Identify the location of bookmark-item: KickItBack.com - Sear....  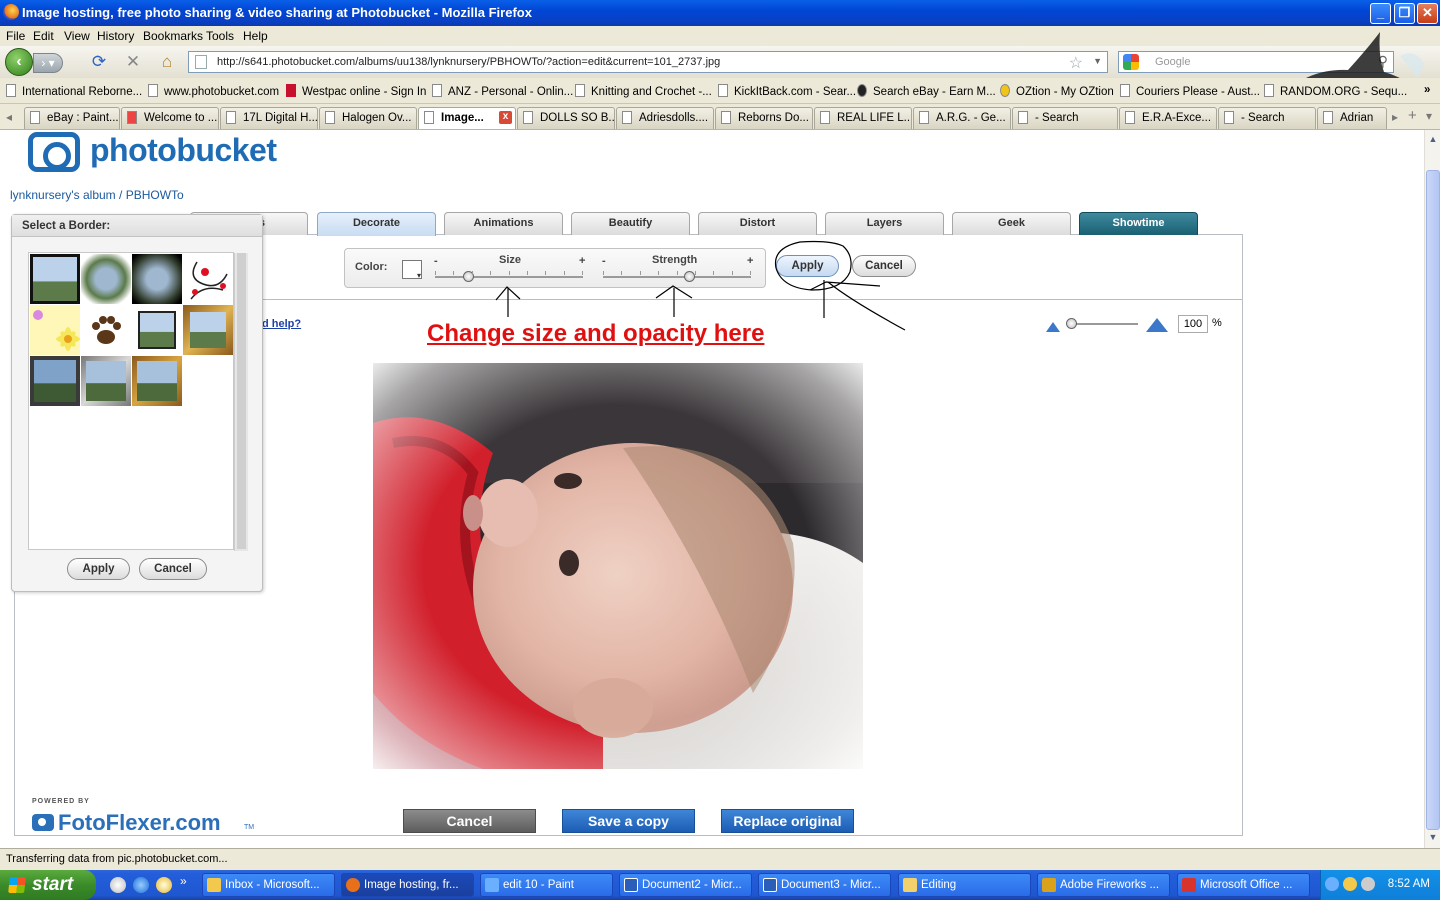
(787, 91).